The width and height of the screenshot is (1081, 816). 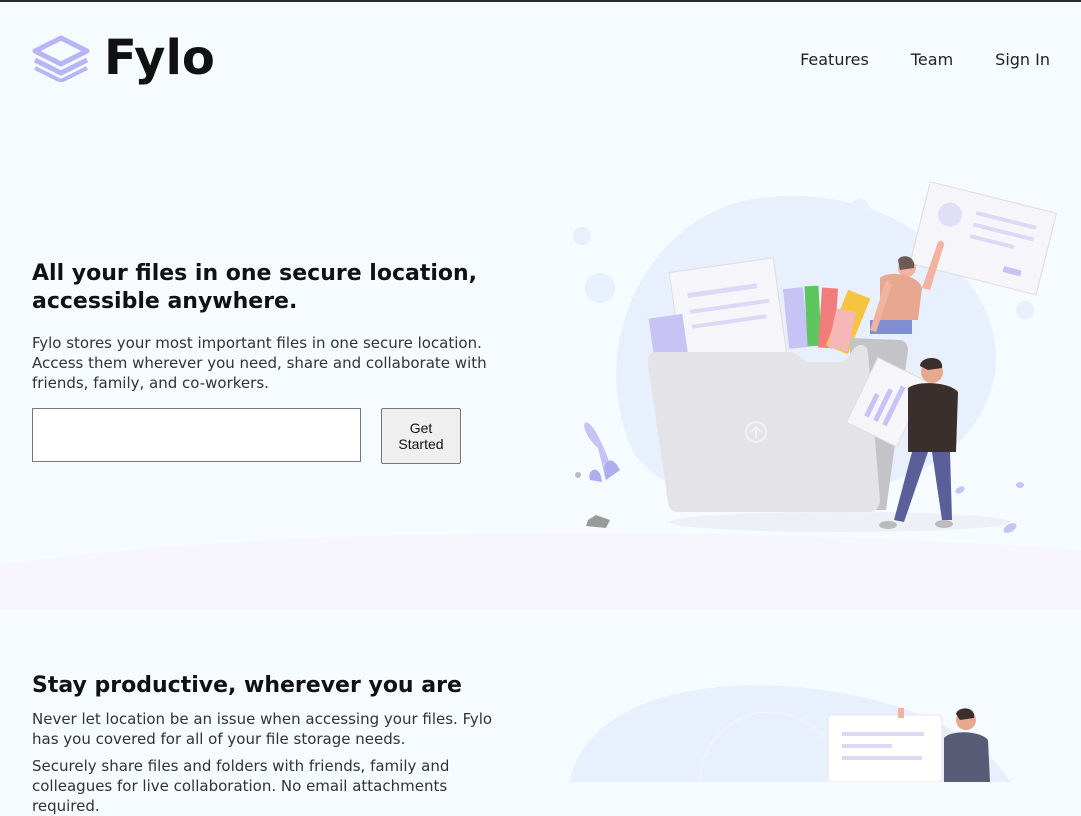 I want to click on nav-item-team: Team, so click(x=932, y=59).